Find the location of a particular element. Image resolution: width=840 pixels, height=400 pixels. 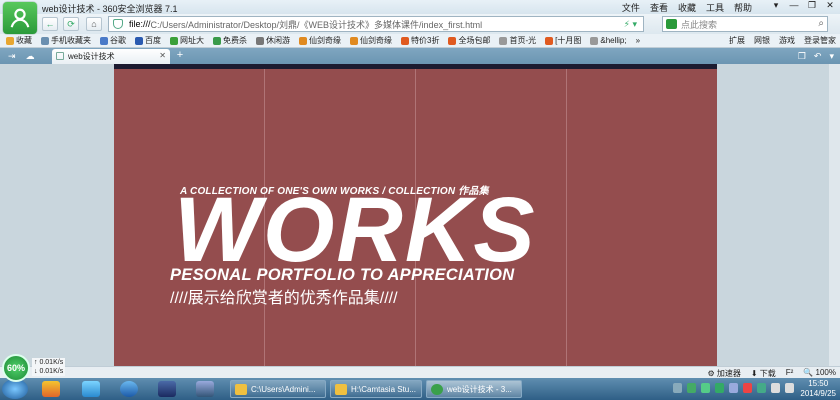

minimize-button: — is located at coordinates (794, 5).